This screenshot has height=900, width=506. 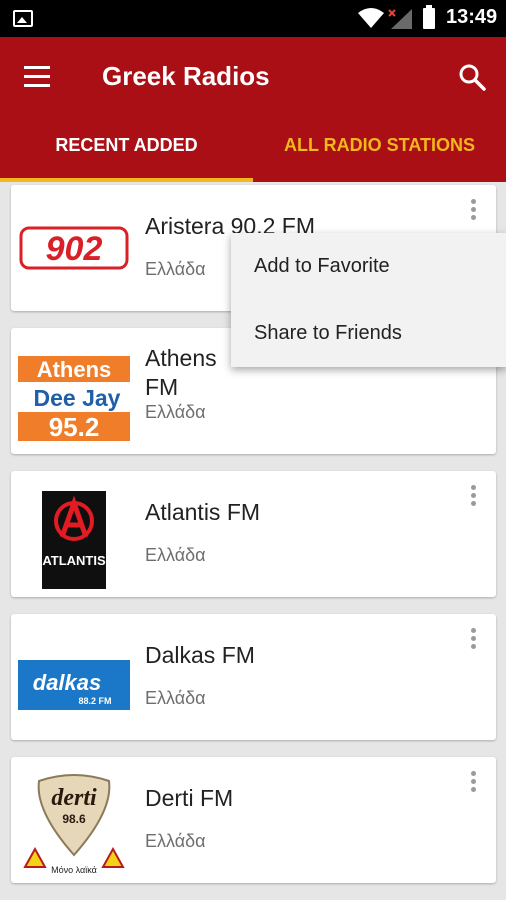 I want to click on station-logo-atlantis: ATLANTIS, so click(x=74, y=540).